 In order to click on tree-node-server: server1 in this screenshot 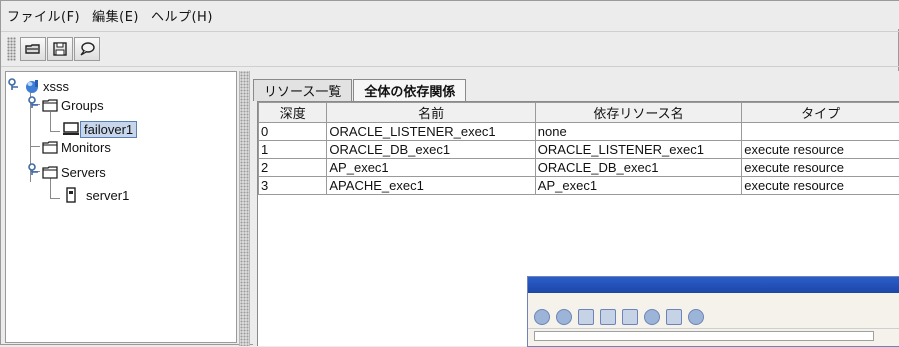, I will do `click(98, 195)`.